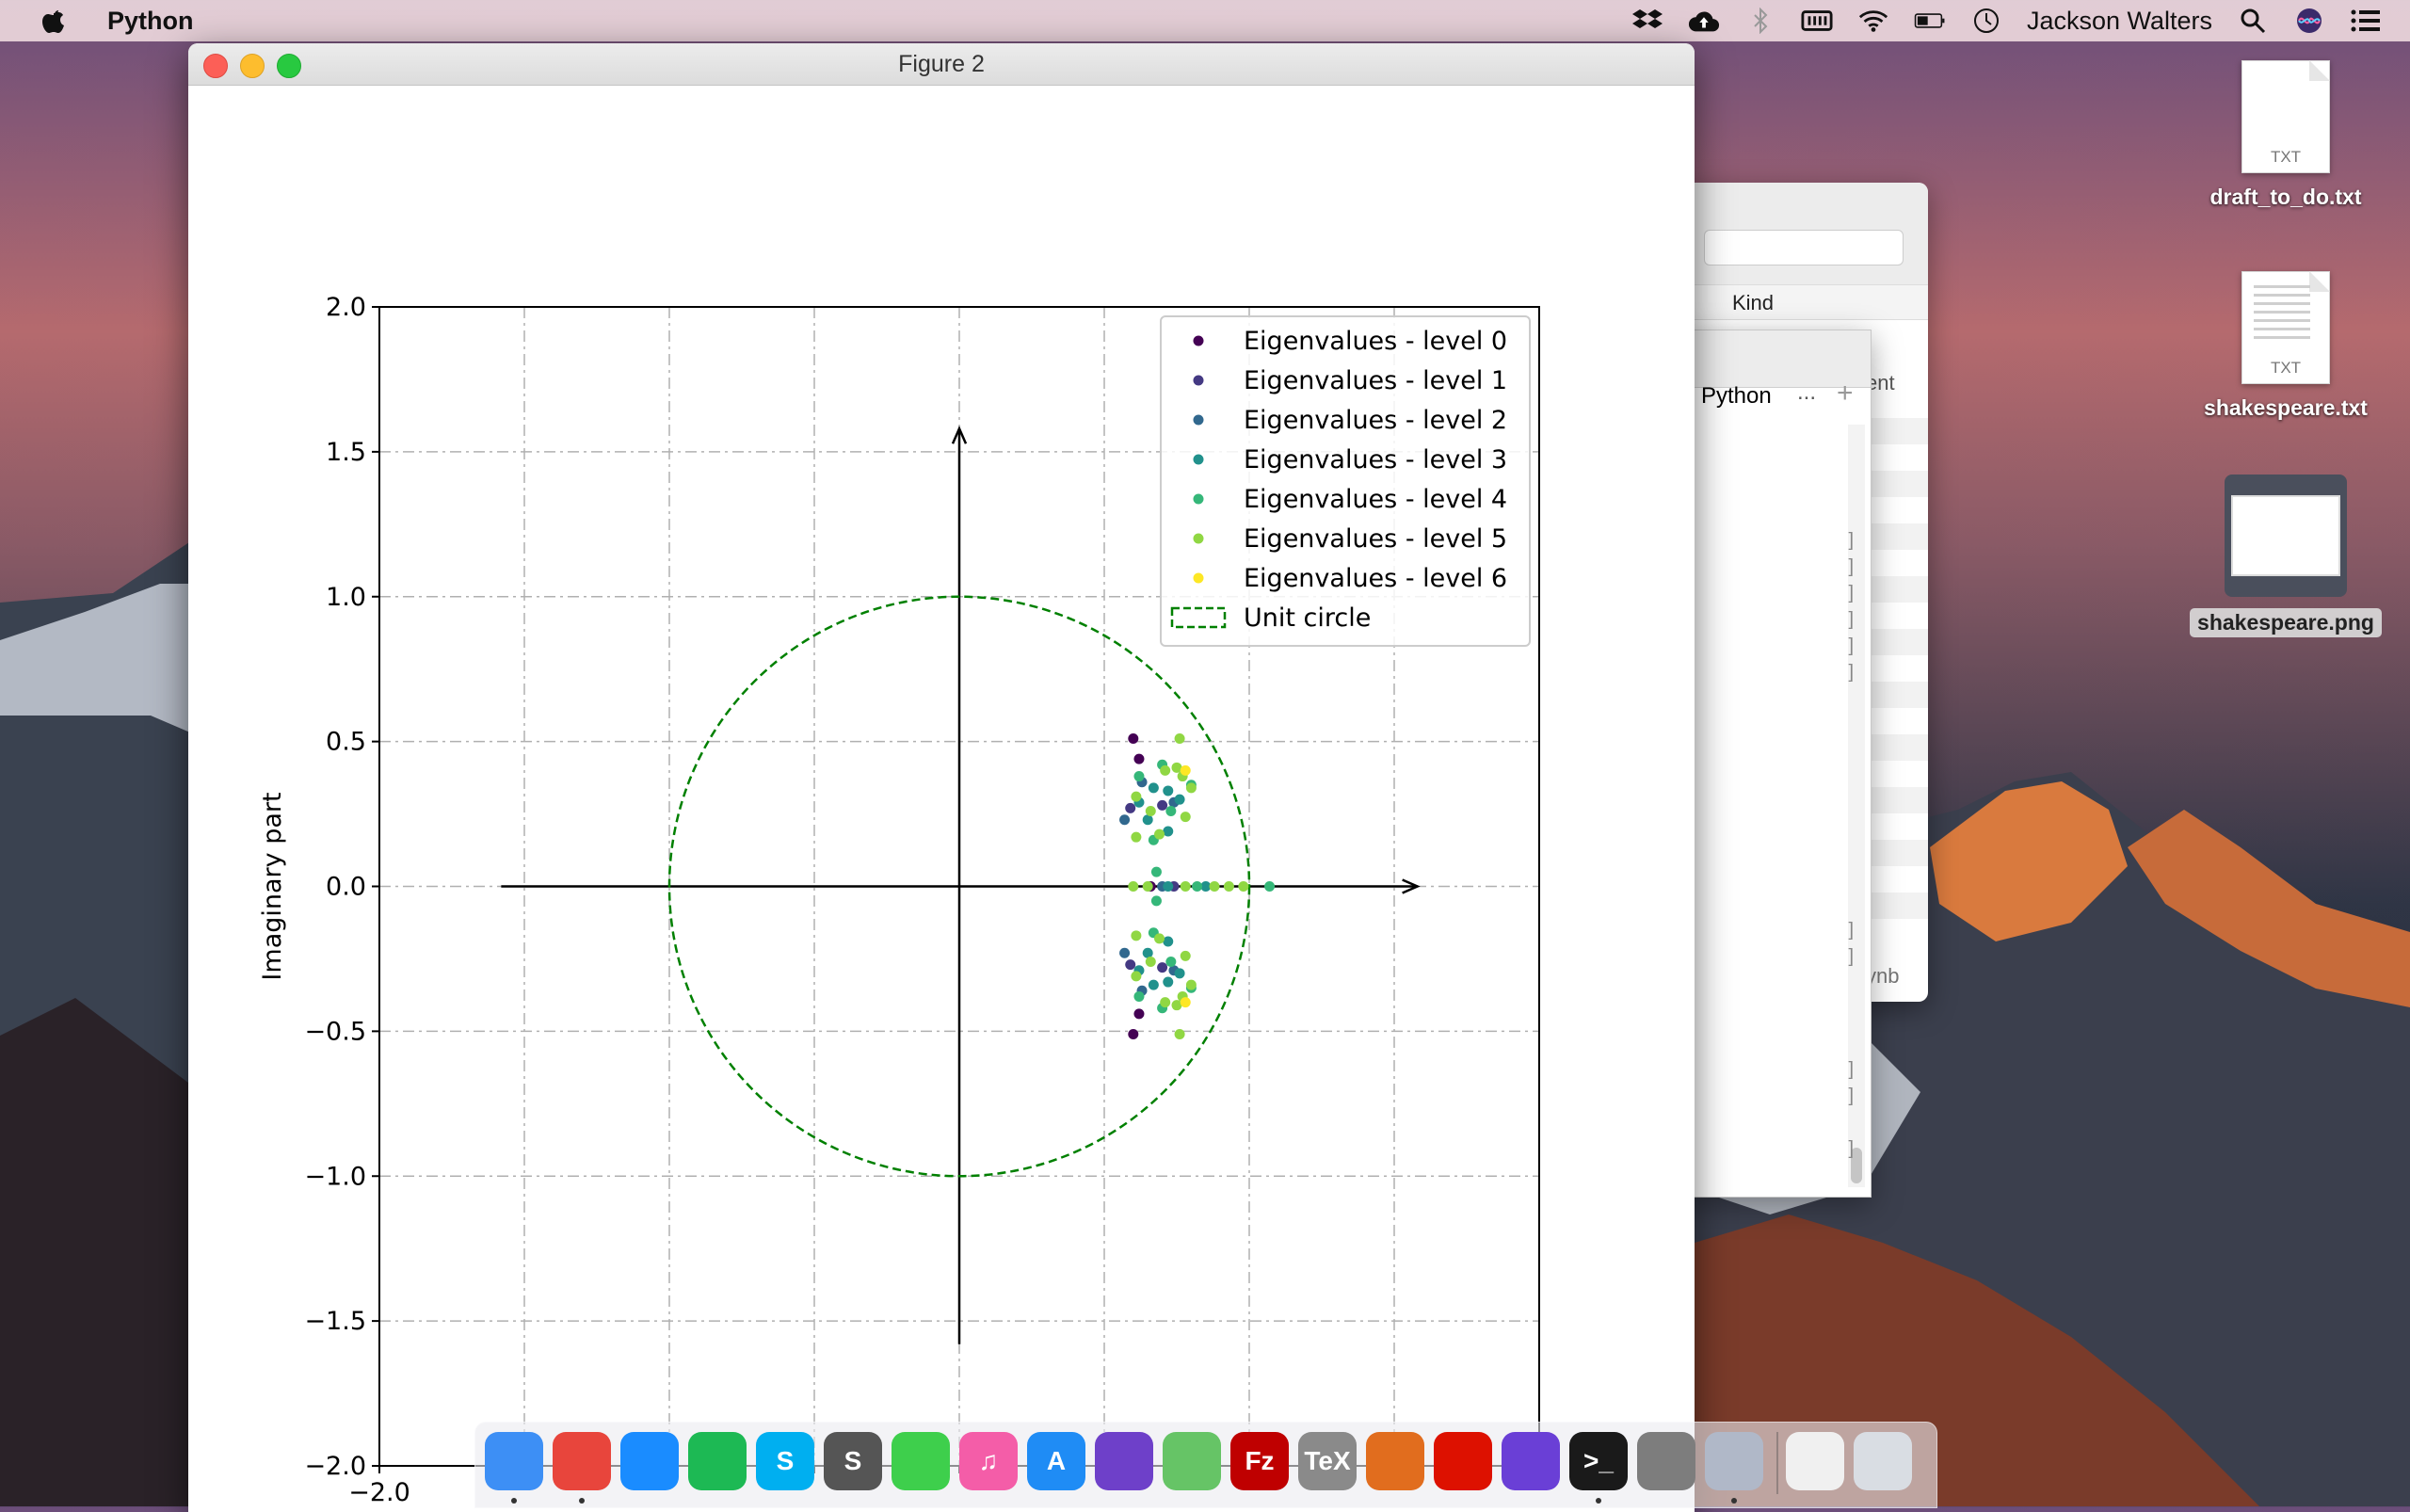  I want to click on notebook-window: Python ... + ] ] ] ] ] ] ] ] ] ] ], so click(1778, 764).